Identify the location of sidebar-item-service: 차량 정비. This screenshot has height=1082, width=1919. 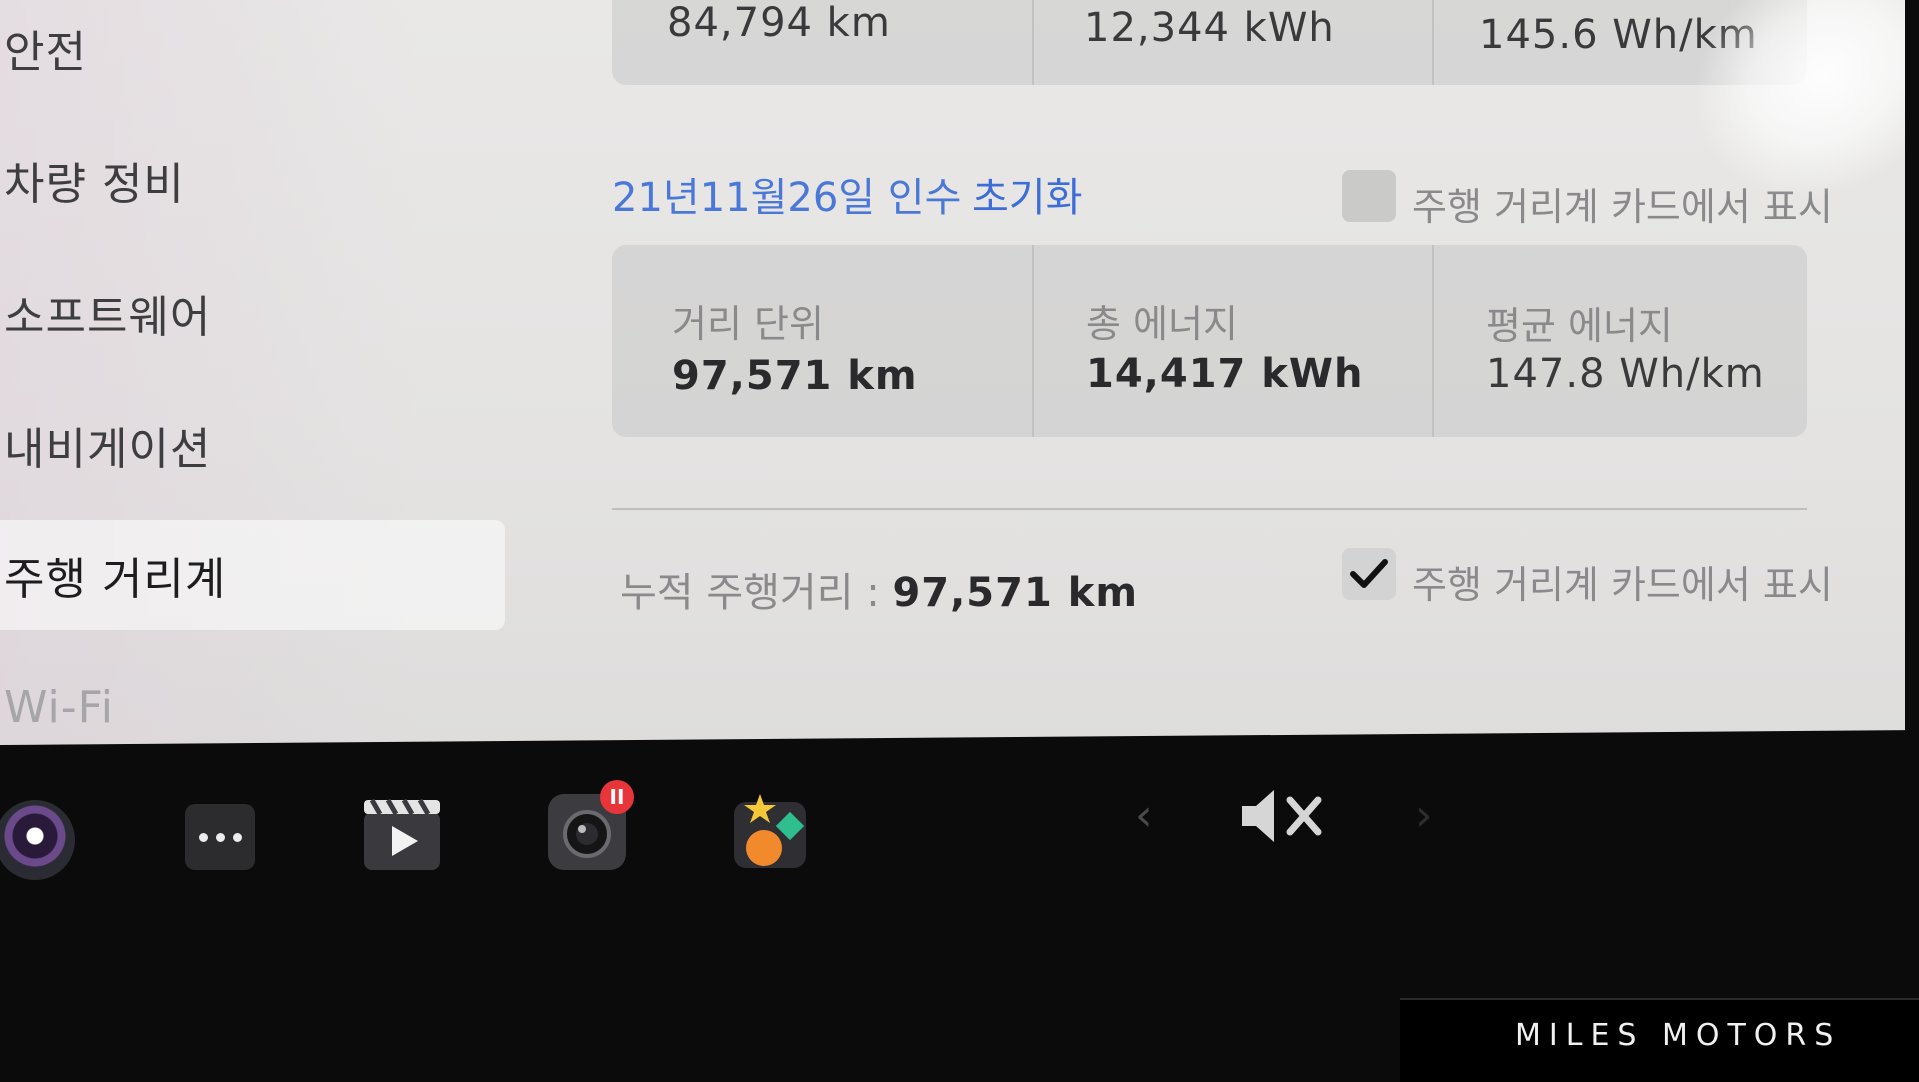
(252, 180).